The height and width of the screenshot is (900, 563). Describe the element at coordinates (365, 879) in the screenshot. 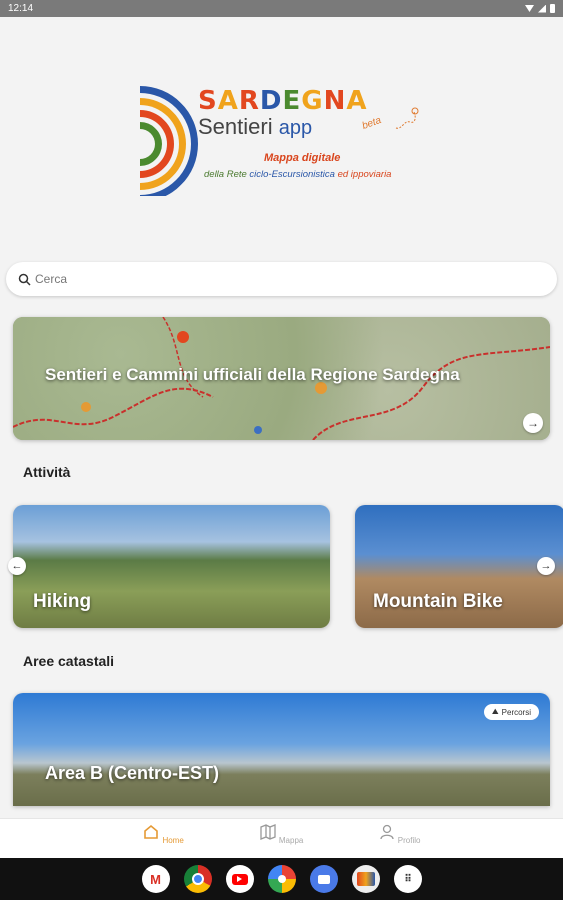

I see `sardegna-app-icon` at that location.